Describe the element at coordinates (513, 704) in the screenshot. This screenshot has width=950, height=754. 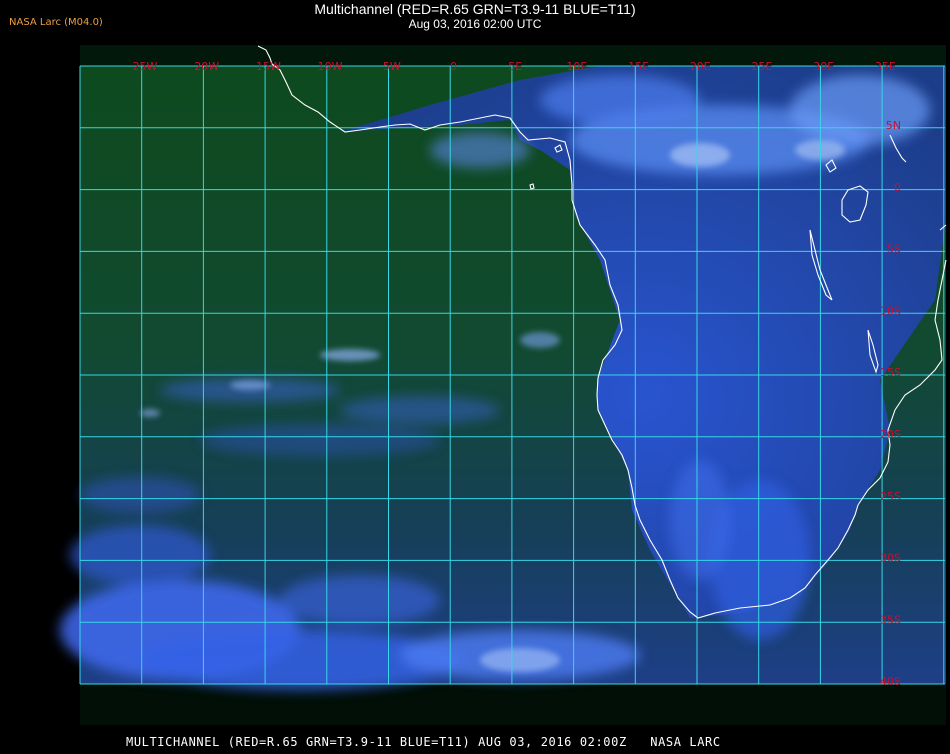
I see `lower-margin` at that location.